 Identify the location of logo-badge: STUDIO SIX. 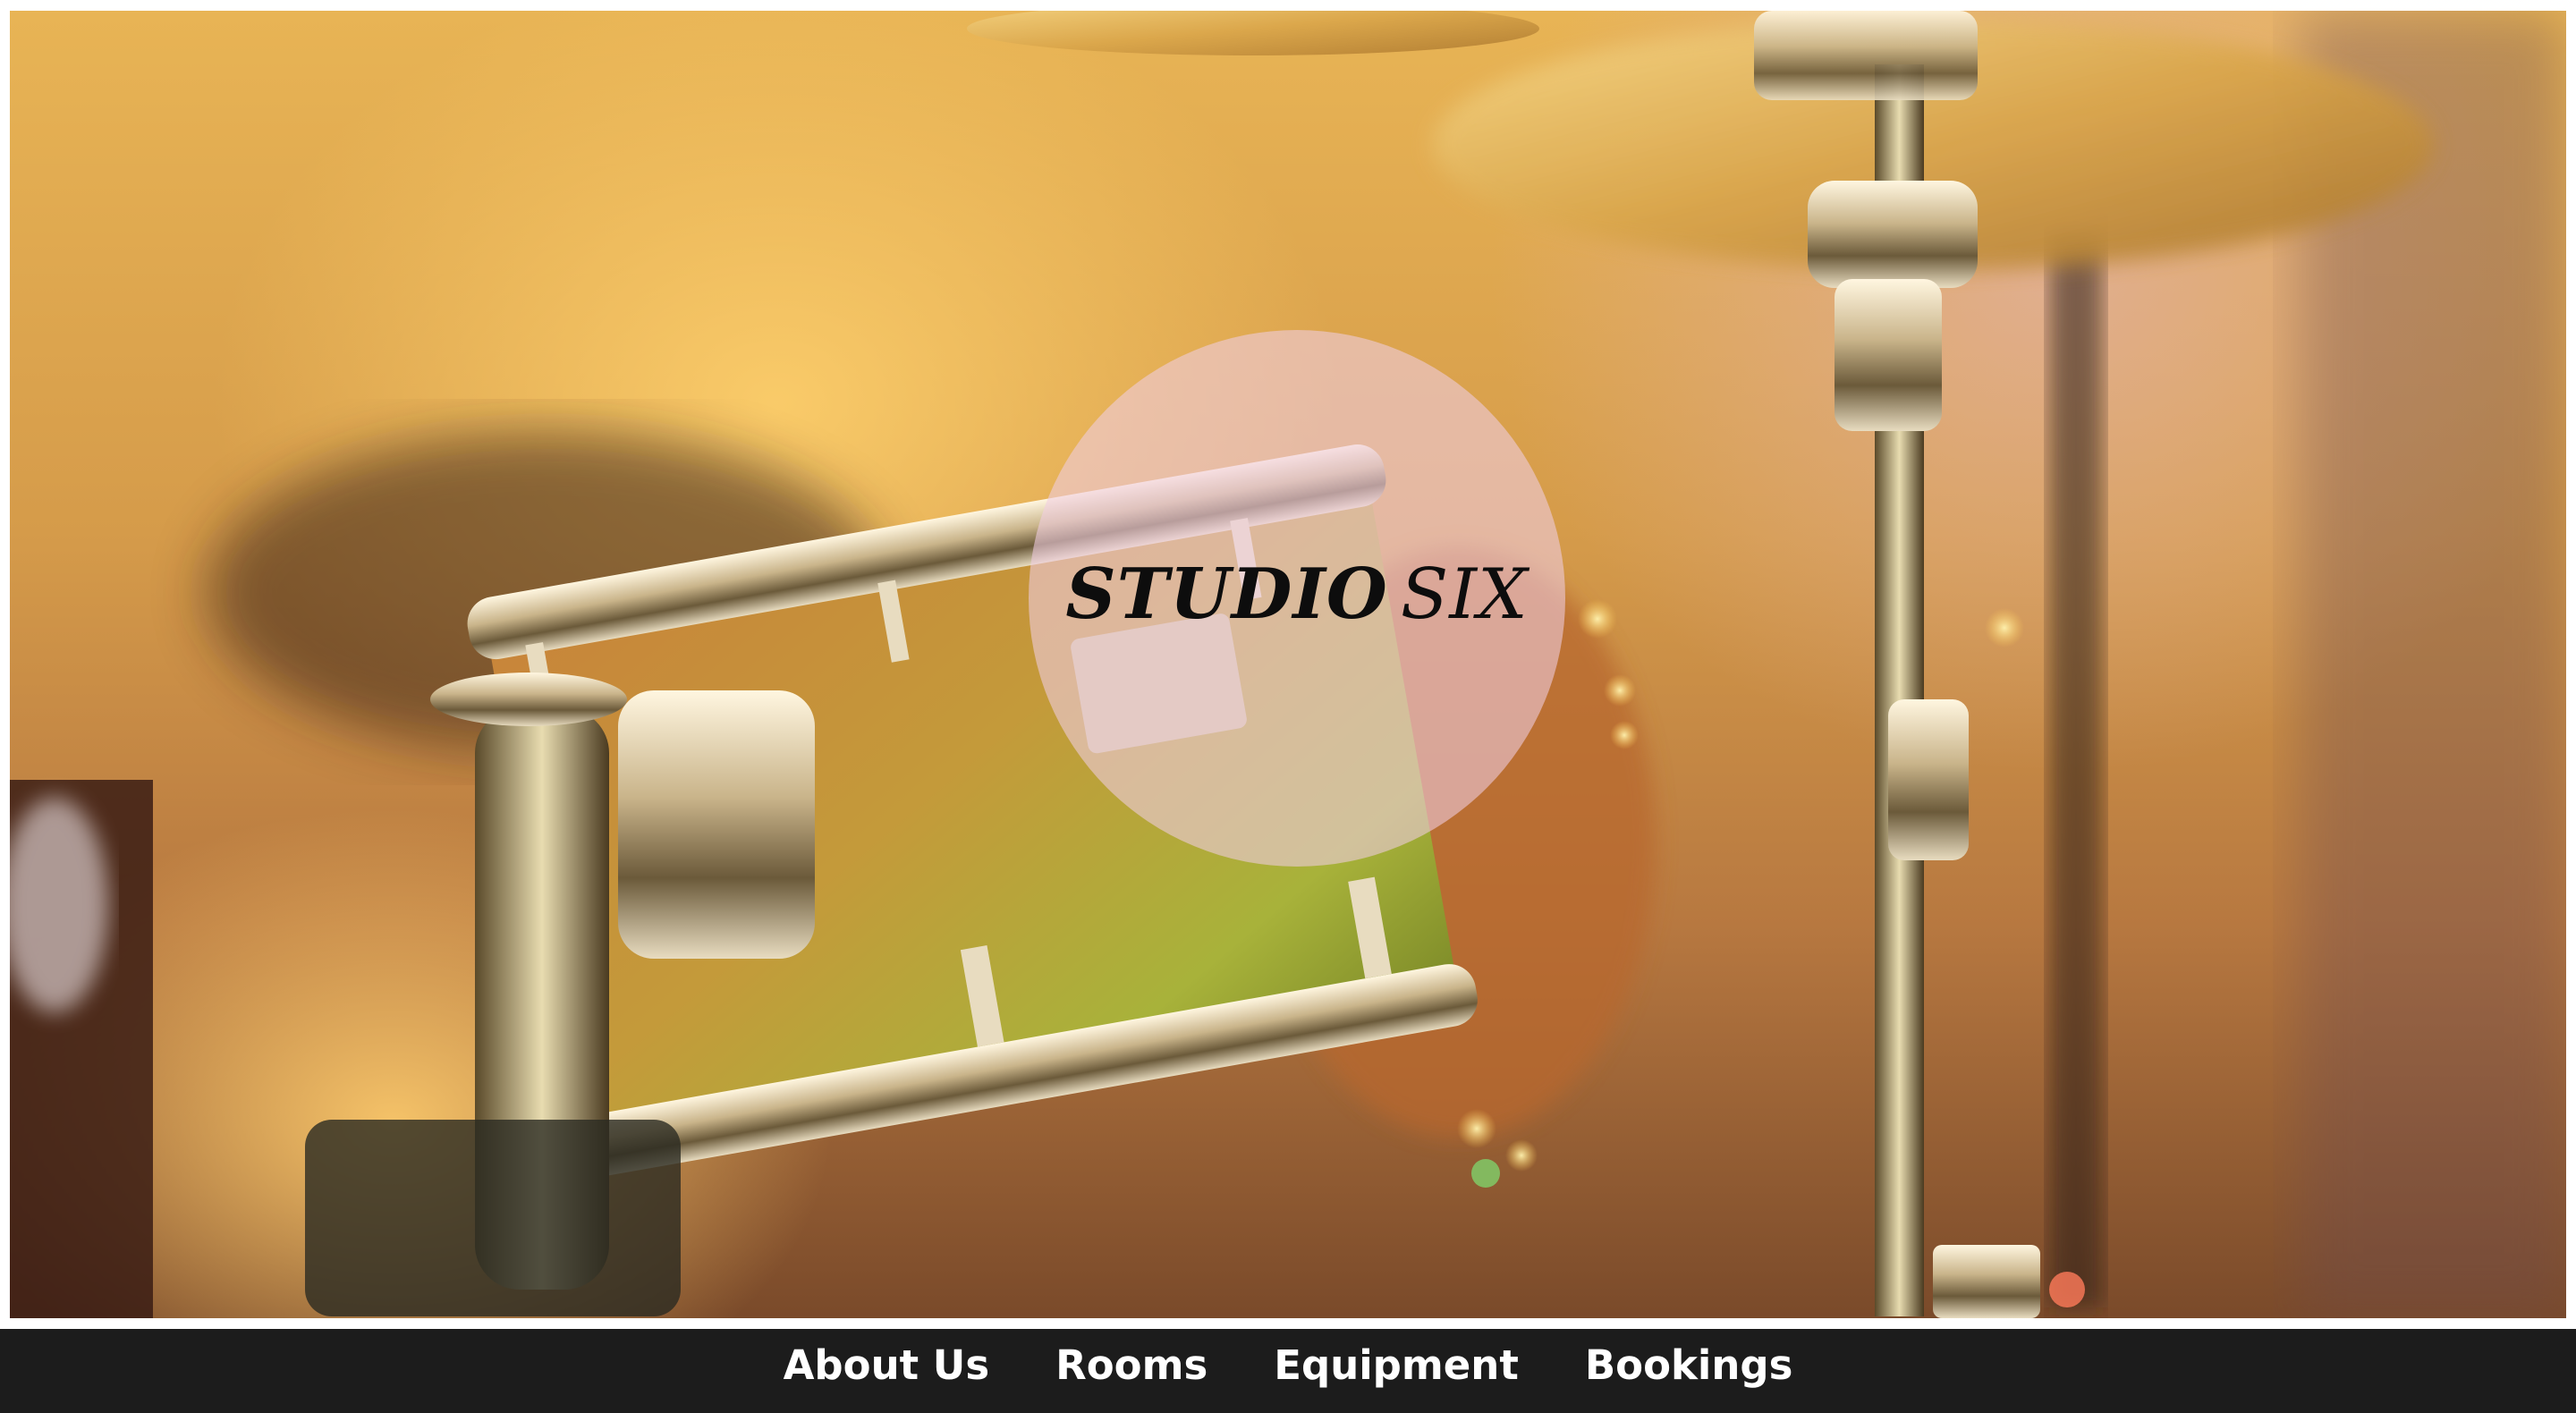
(1297, 598).